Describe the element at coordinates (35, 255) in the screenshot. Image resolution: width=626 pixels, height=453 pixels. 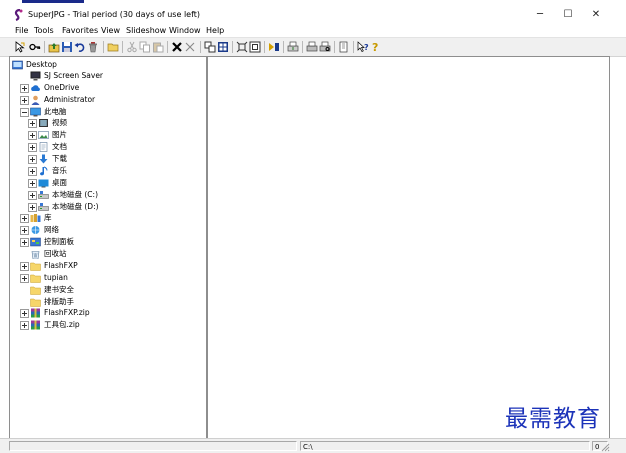
I see `recycle-bin-icon` at that location.